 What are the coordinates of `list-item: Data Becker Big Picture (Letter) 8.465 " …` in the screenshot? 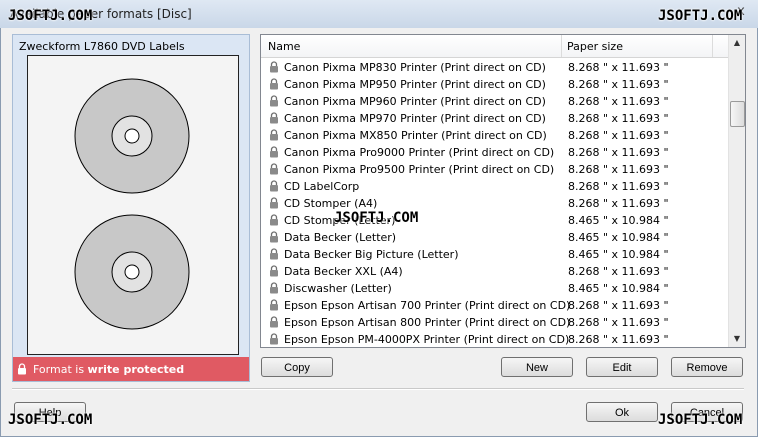 It's located at (494, 254).